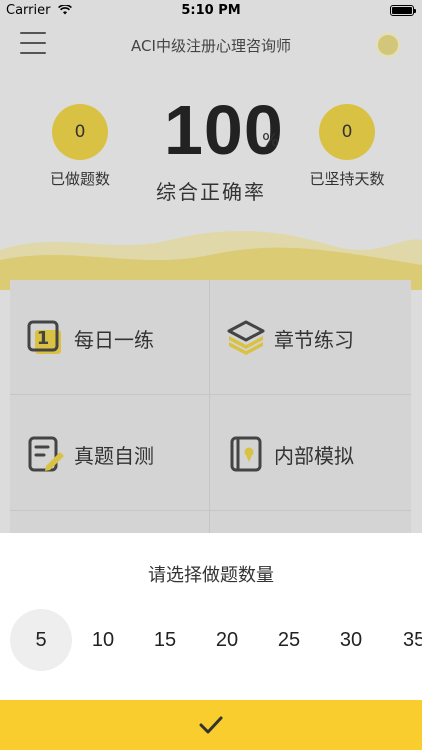 This screenshot has width=422, height=750. What do you see at coordinates (46, 454) in the screenshot?
I see `document-pen-icon` at bounding box center [46, 454].